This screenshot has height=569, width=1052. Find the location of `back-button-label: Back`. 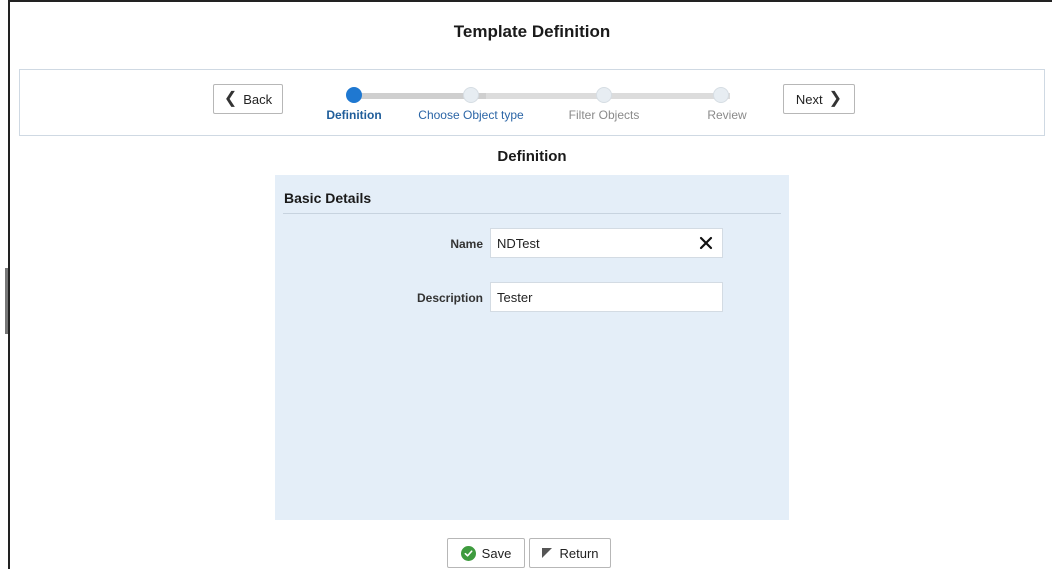

back-button-label: Back is located at coordinates (258, 99).